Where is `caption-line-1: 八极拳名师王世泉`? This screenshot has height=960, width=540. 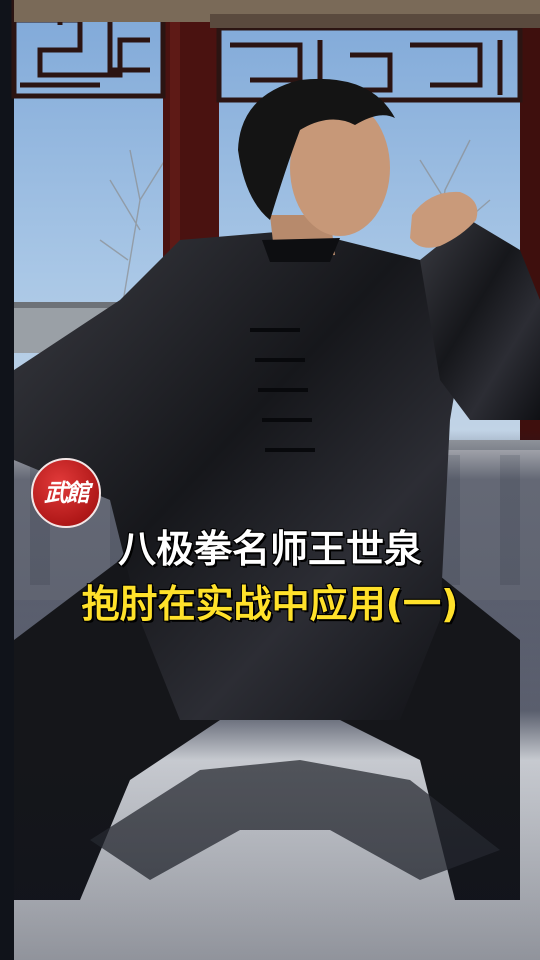 caption-line-1: 八极拳名师王世泉 is located at coordinates (270, 549).